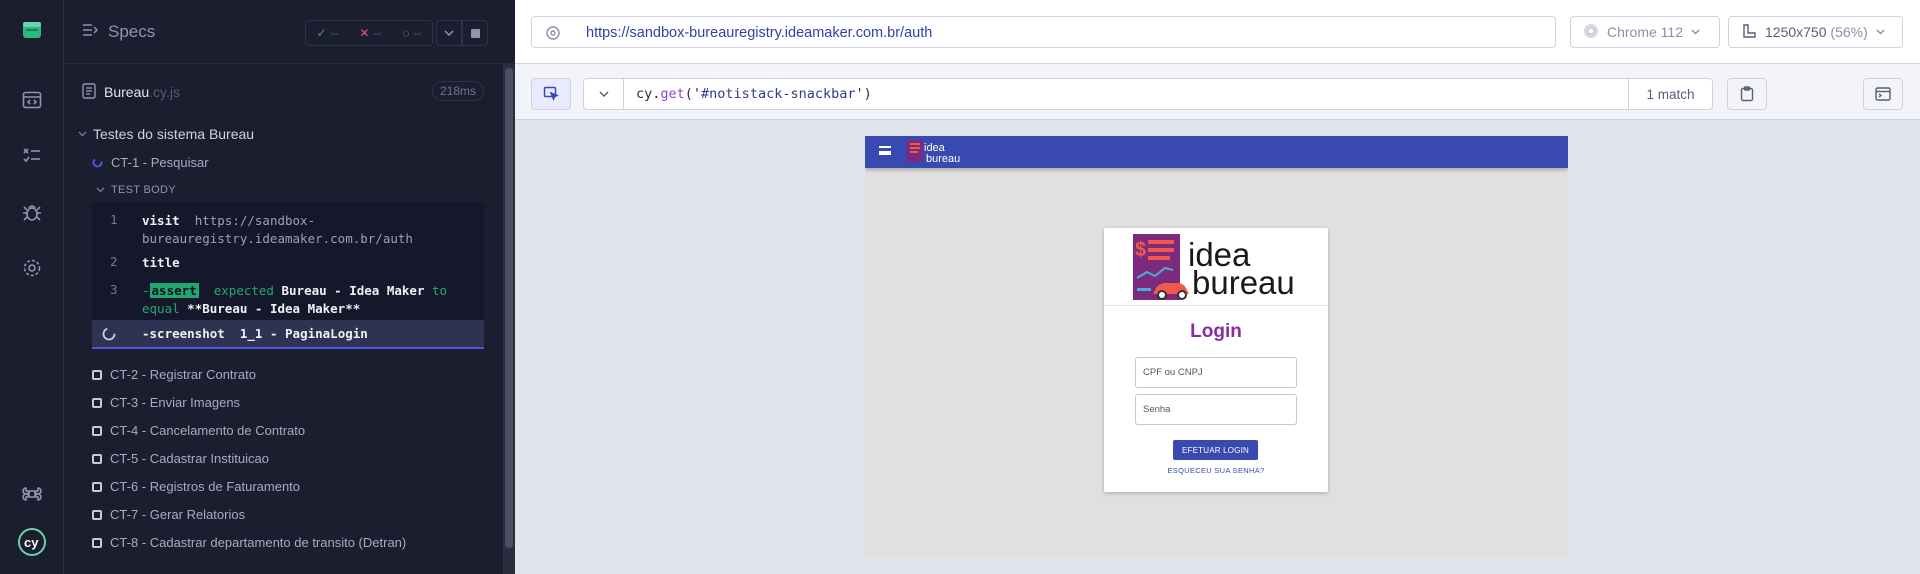 This screenshot has height=574, width=1920. What do you see at coordinates (327, 33) in the screenshot?
I see `passed-stat: ✓ --` at bounding box center [327, 33].